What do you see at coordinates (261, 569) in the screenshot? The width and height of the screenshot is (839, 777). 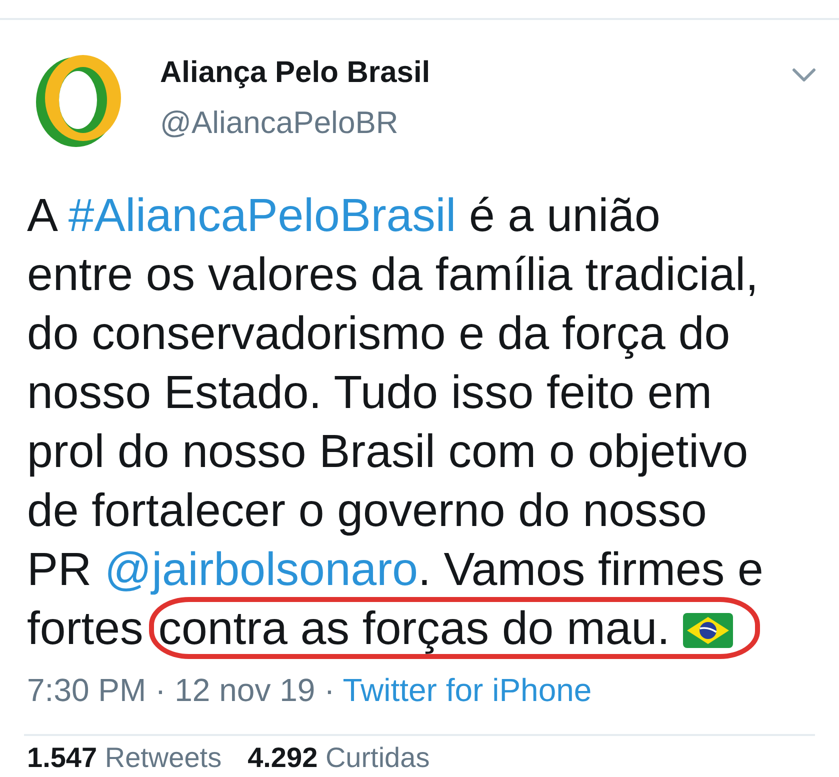 I see `mention-link: @jairbolsonaro` at bounding box center [261, 569].